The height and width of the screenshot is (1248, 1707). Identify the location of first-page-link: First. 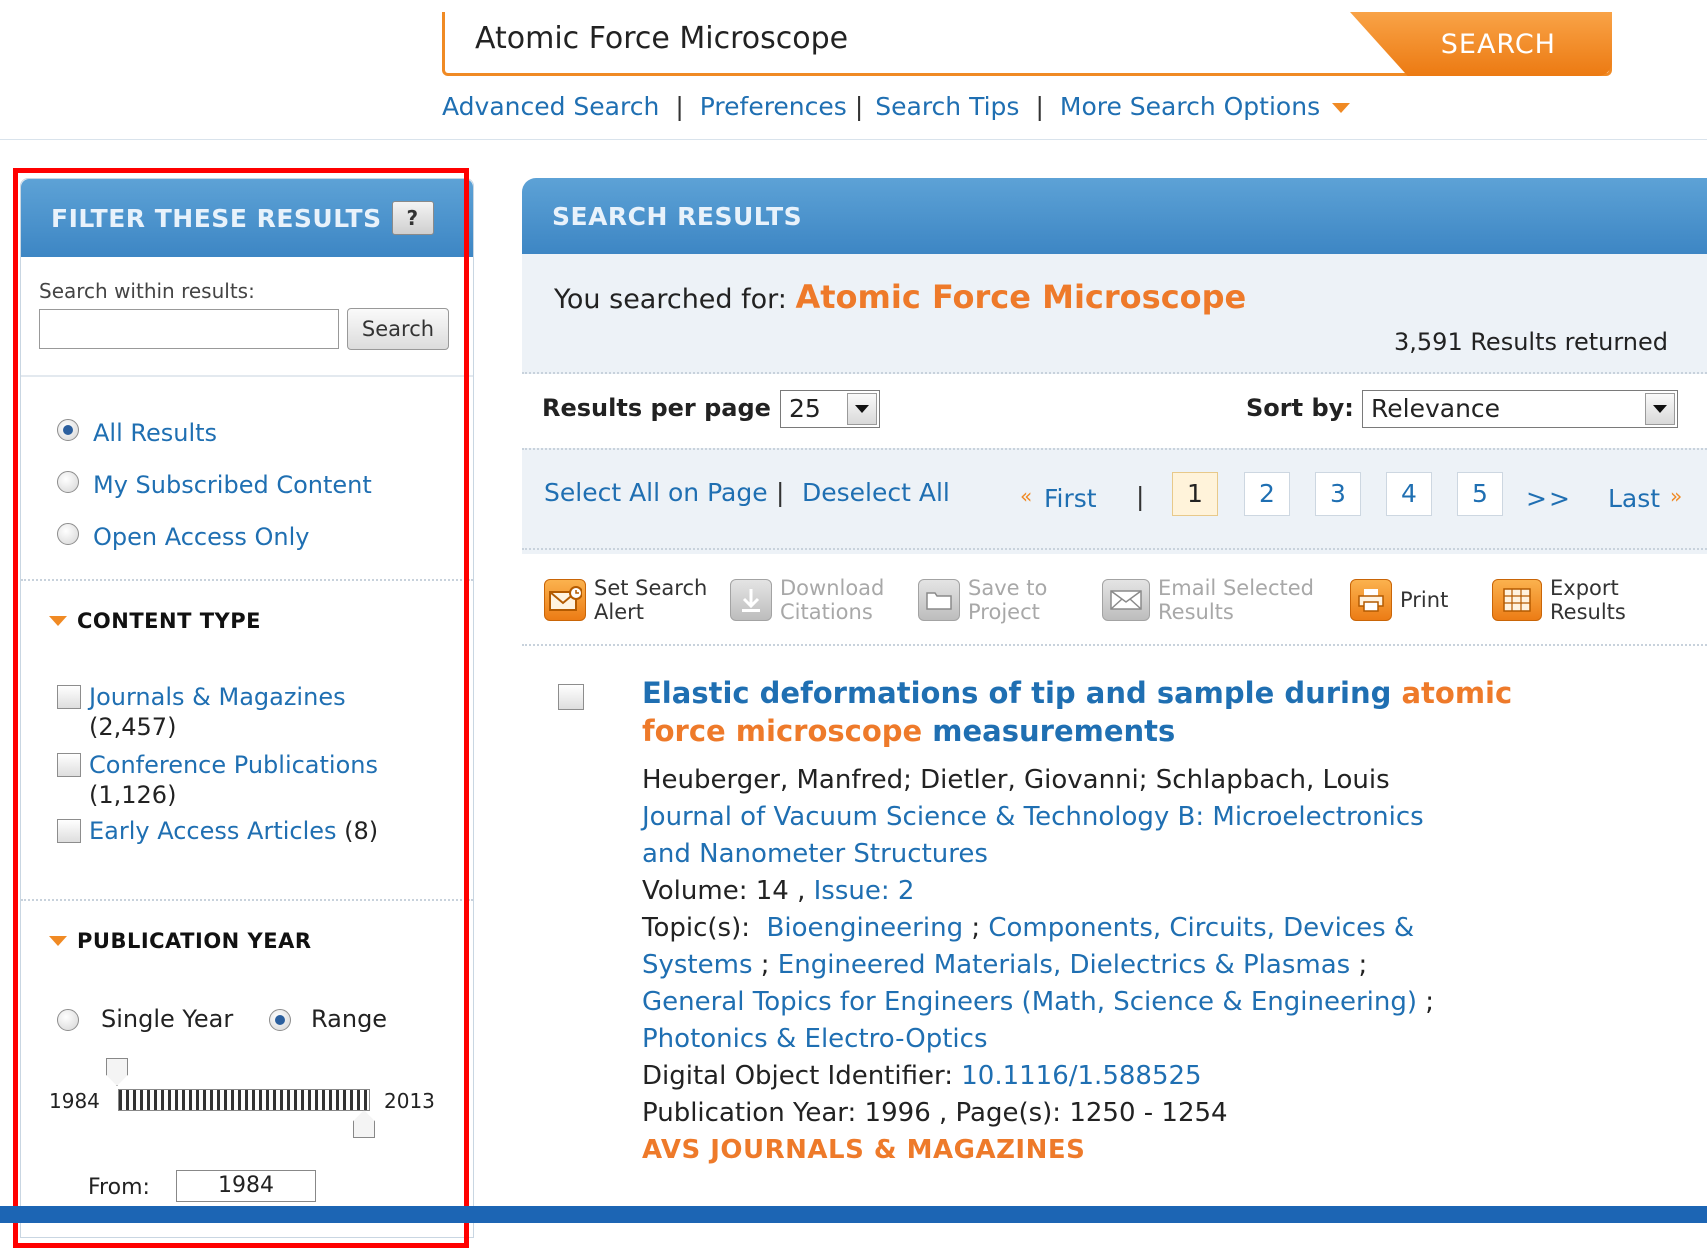
(1070, 498).